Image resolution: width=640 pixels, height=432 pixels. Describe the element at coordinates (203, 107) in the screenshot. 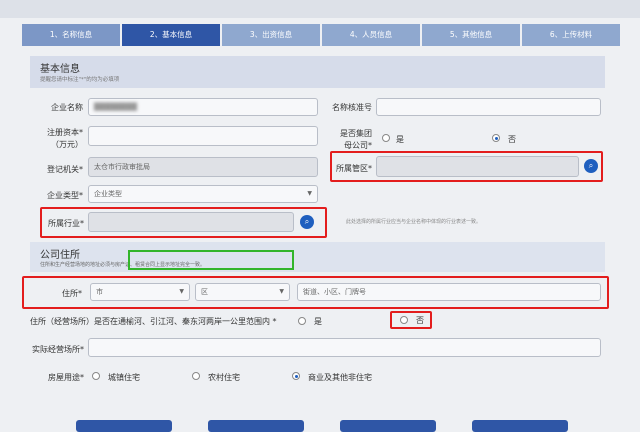

I see `company-name-field: ████████` at that location.